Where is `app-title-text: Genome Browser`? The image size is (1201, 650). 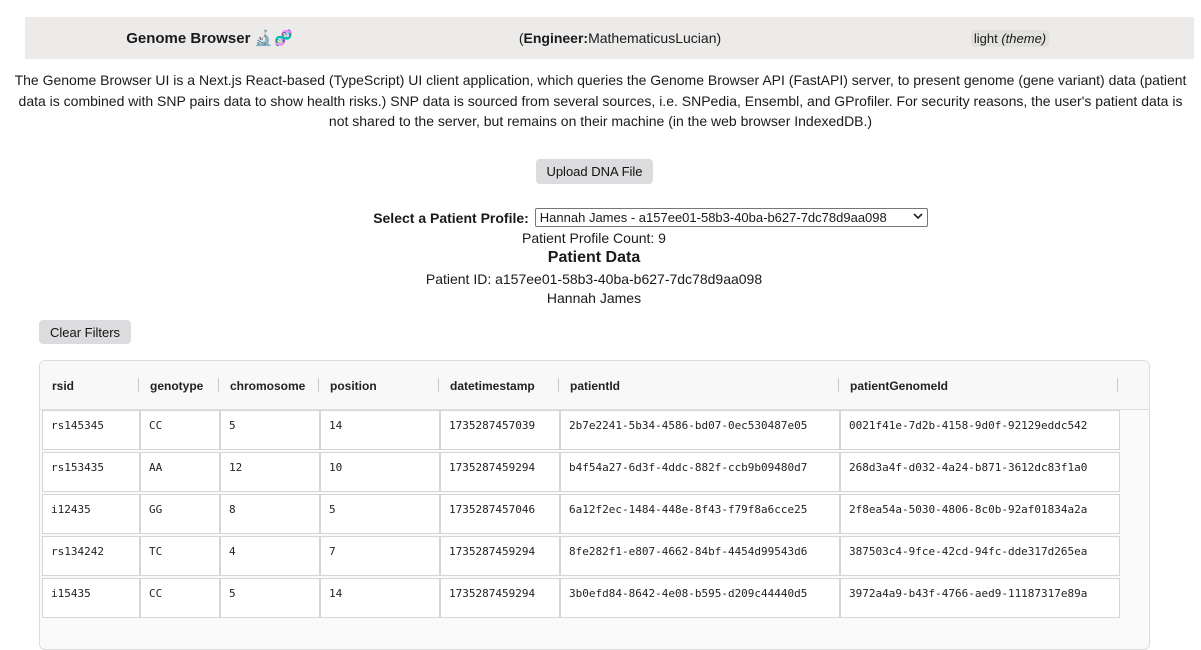 app-title-text: Genome Browser is located at coordinates (188, 38).